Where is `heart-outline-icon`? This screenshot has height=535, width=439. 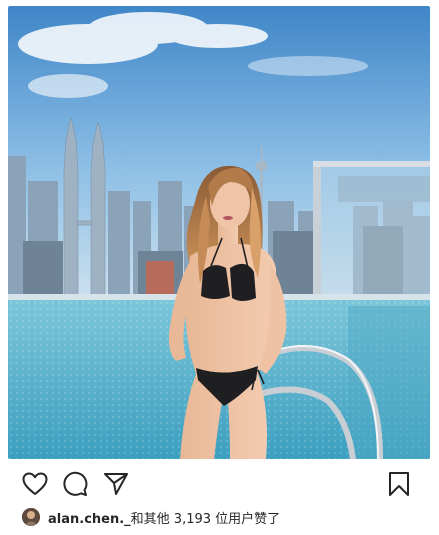
heart-outline-icon is located at coordinates (35, 484).